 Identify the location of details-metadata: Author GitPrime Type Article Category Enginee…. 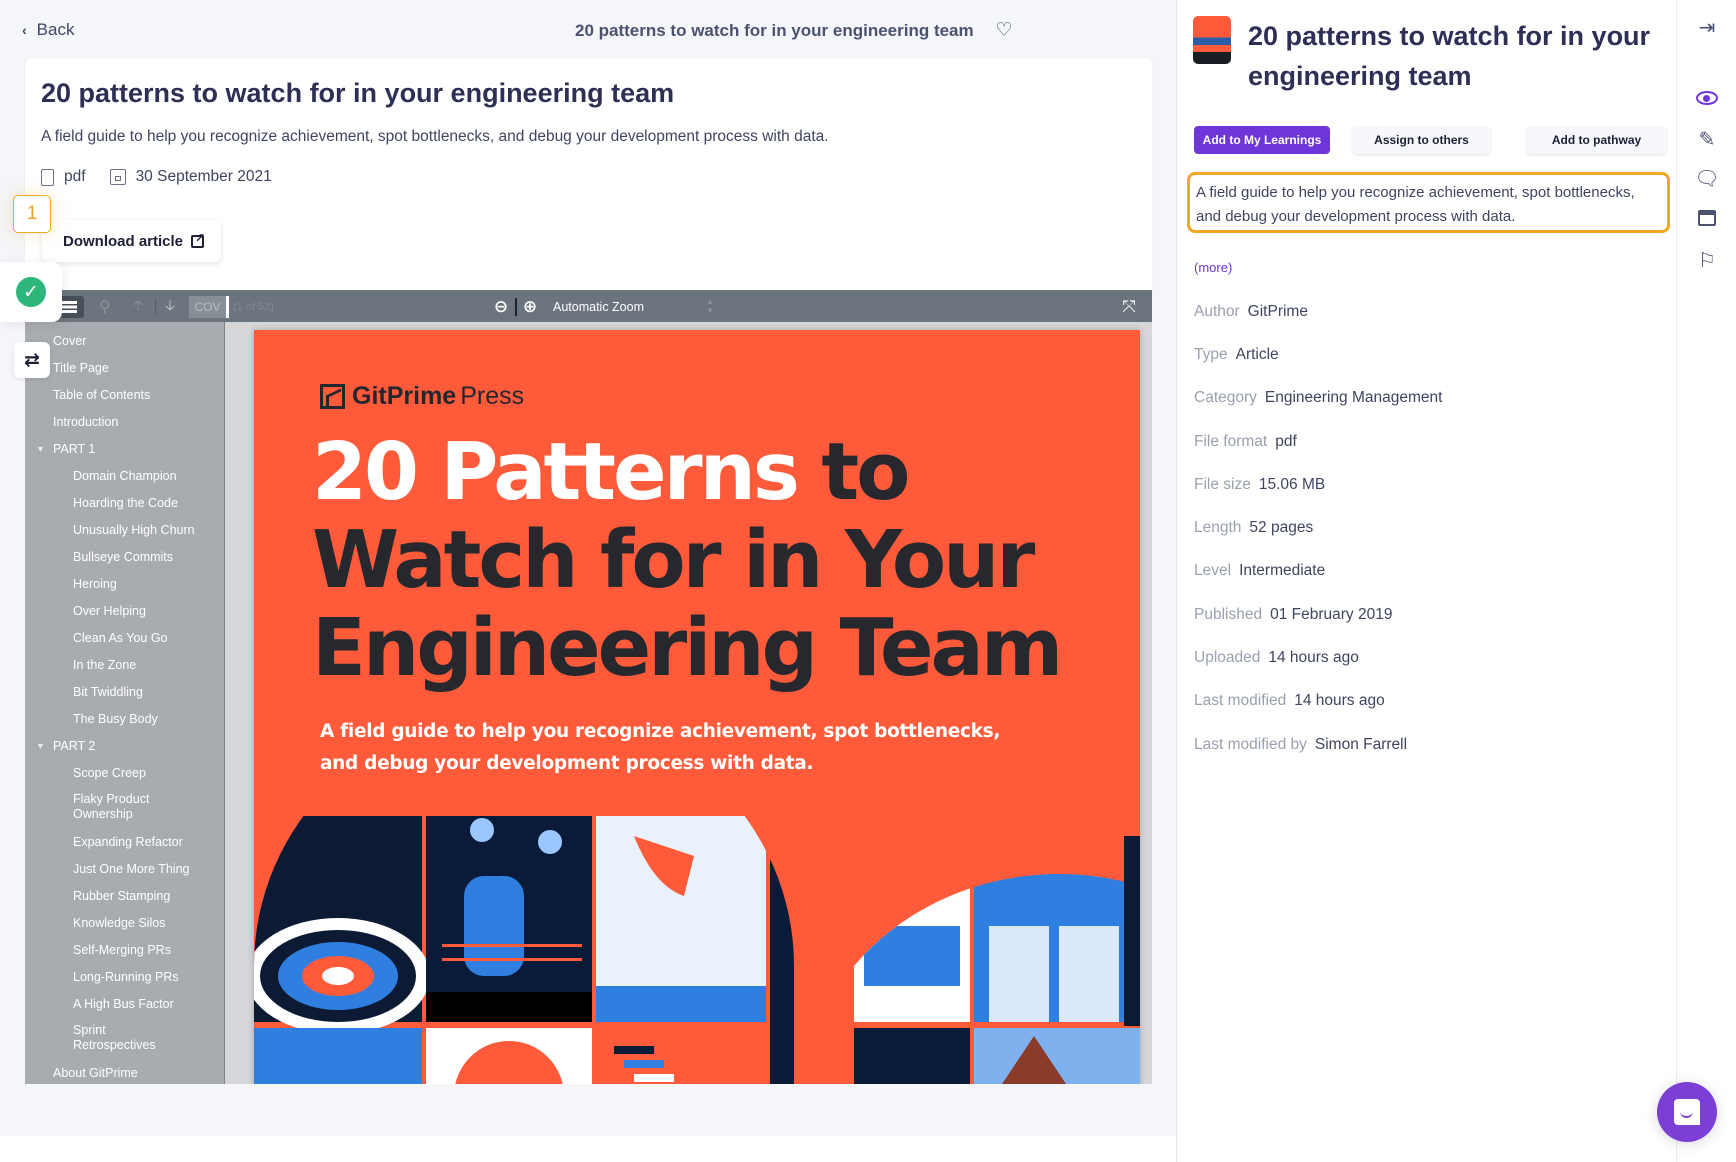
(1318, 528).